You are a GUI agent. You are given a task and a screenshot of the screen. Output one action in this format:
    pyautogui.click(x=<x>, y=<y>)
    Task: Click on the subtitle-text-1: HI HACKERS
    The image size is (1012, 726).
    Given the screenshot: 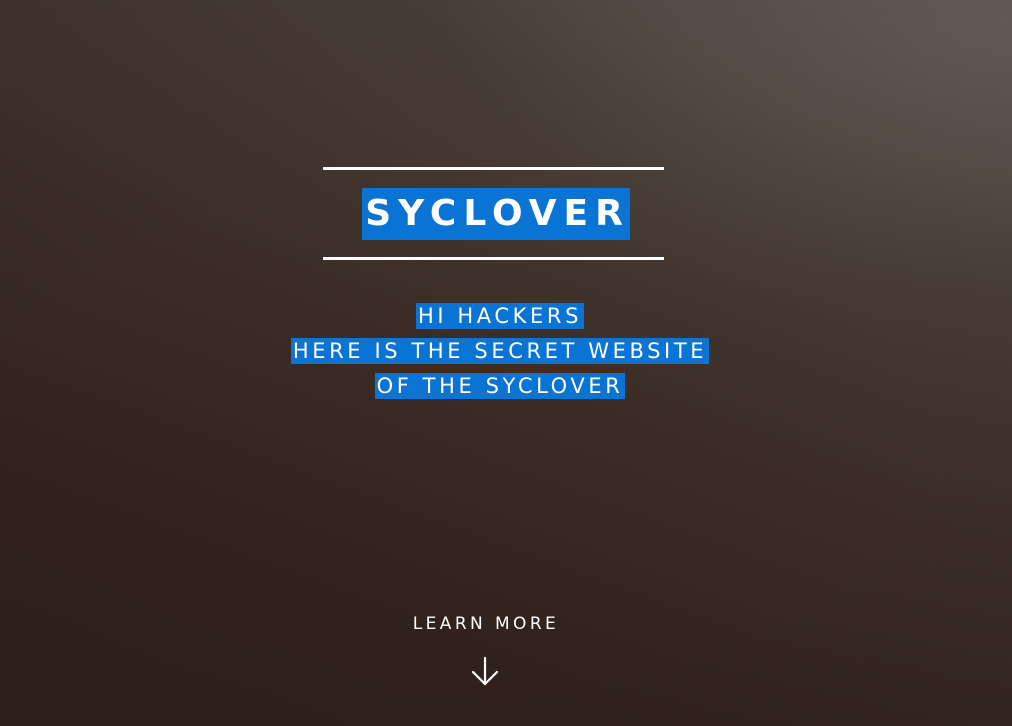 What is the action you would take?
    pyautogui.click(x=500, y=316)
    